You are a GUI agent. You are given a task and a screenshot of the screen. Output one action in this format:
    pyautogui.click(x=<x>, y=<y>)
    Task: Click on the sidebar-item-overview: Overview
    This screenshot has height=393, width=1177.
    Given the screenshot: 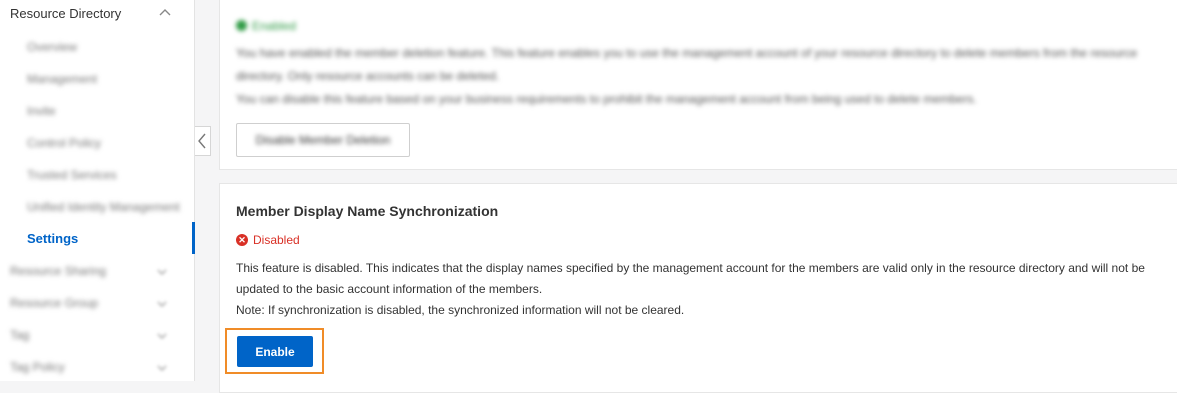 What is the action you would take?
    pyautogui.click(x=52, y=47)
    